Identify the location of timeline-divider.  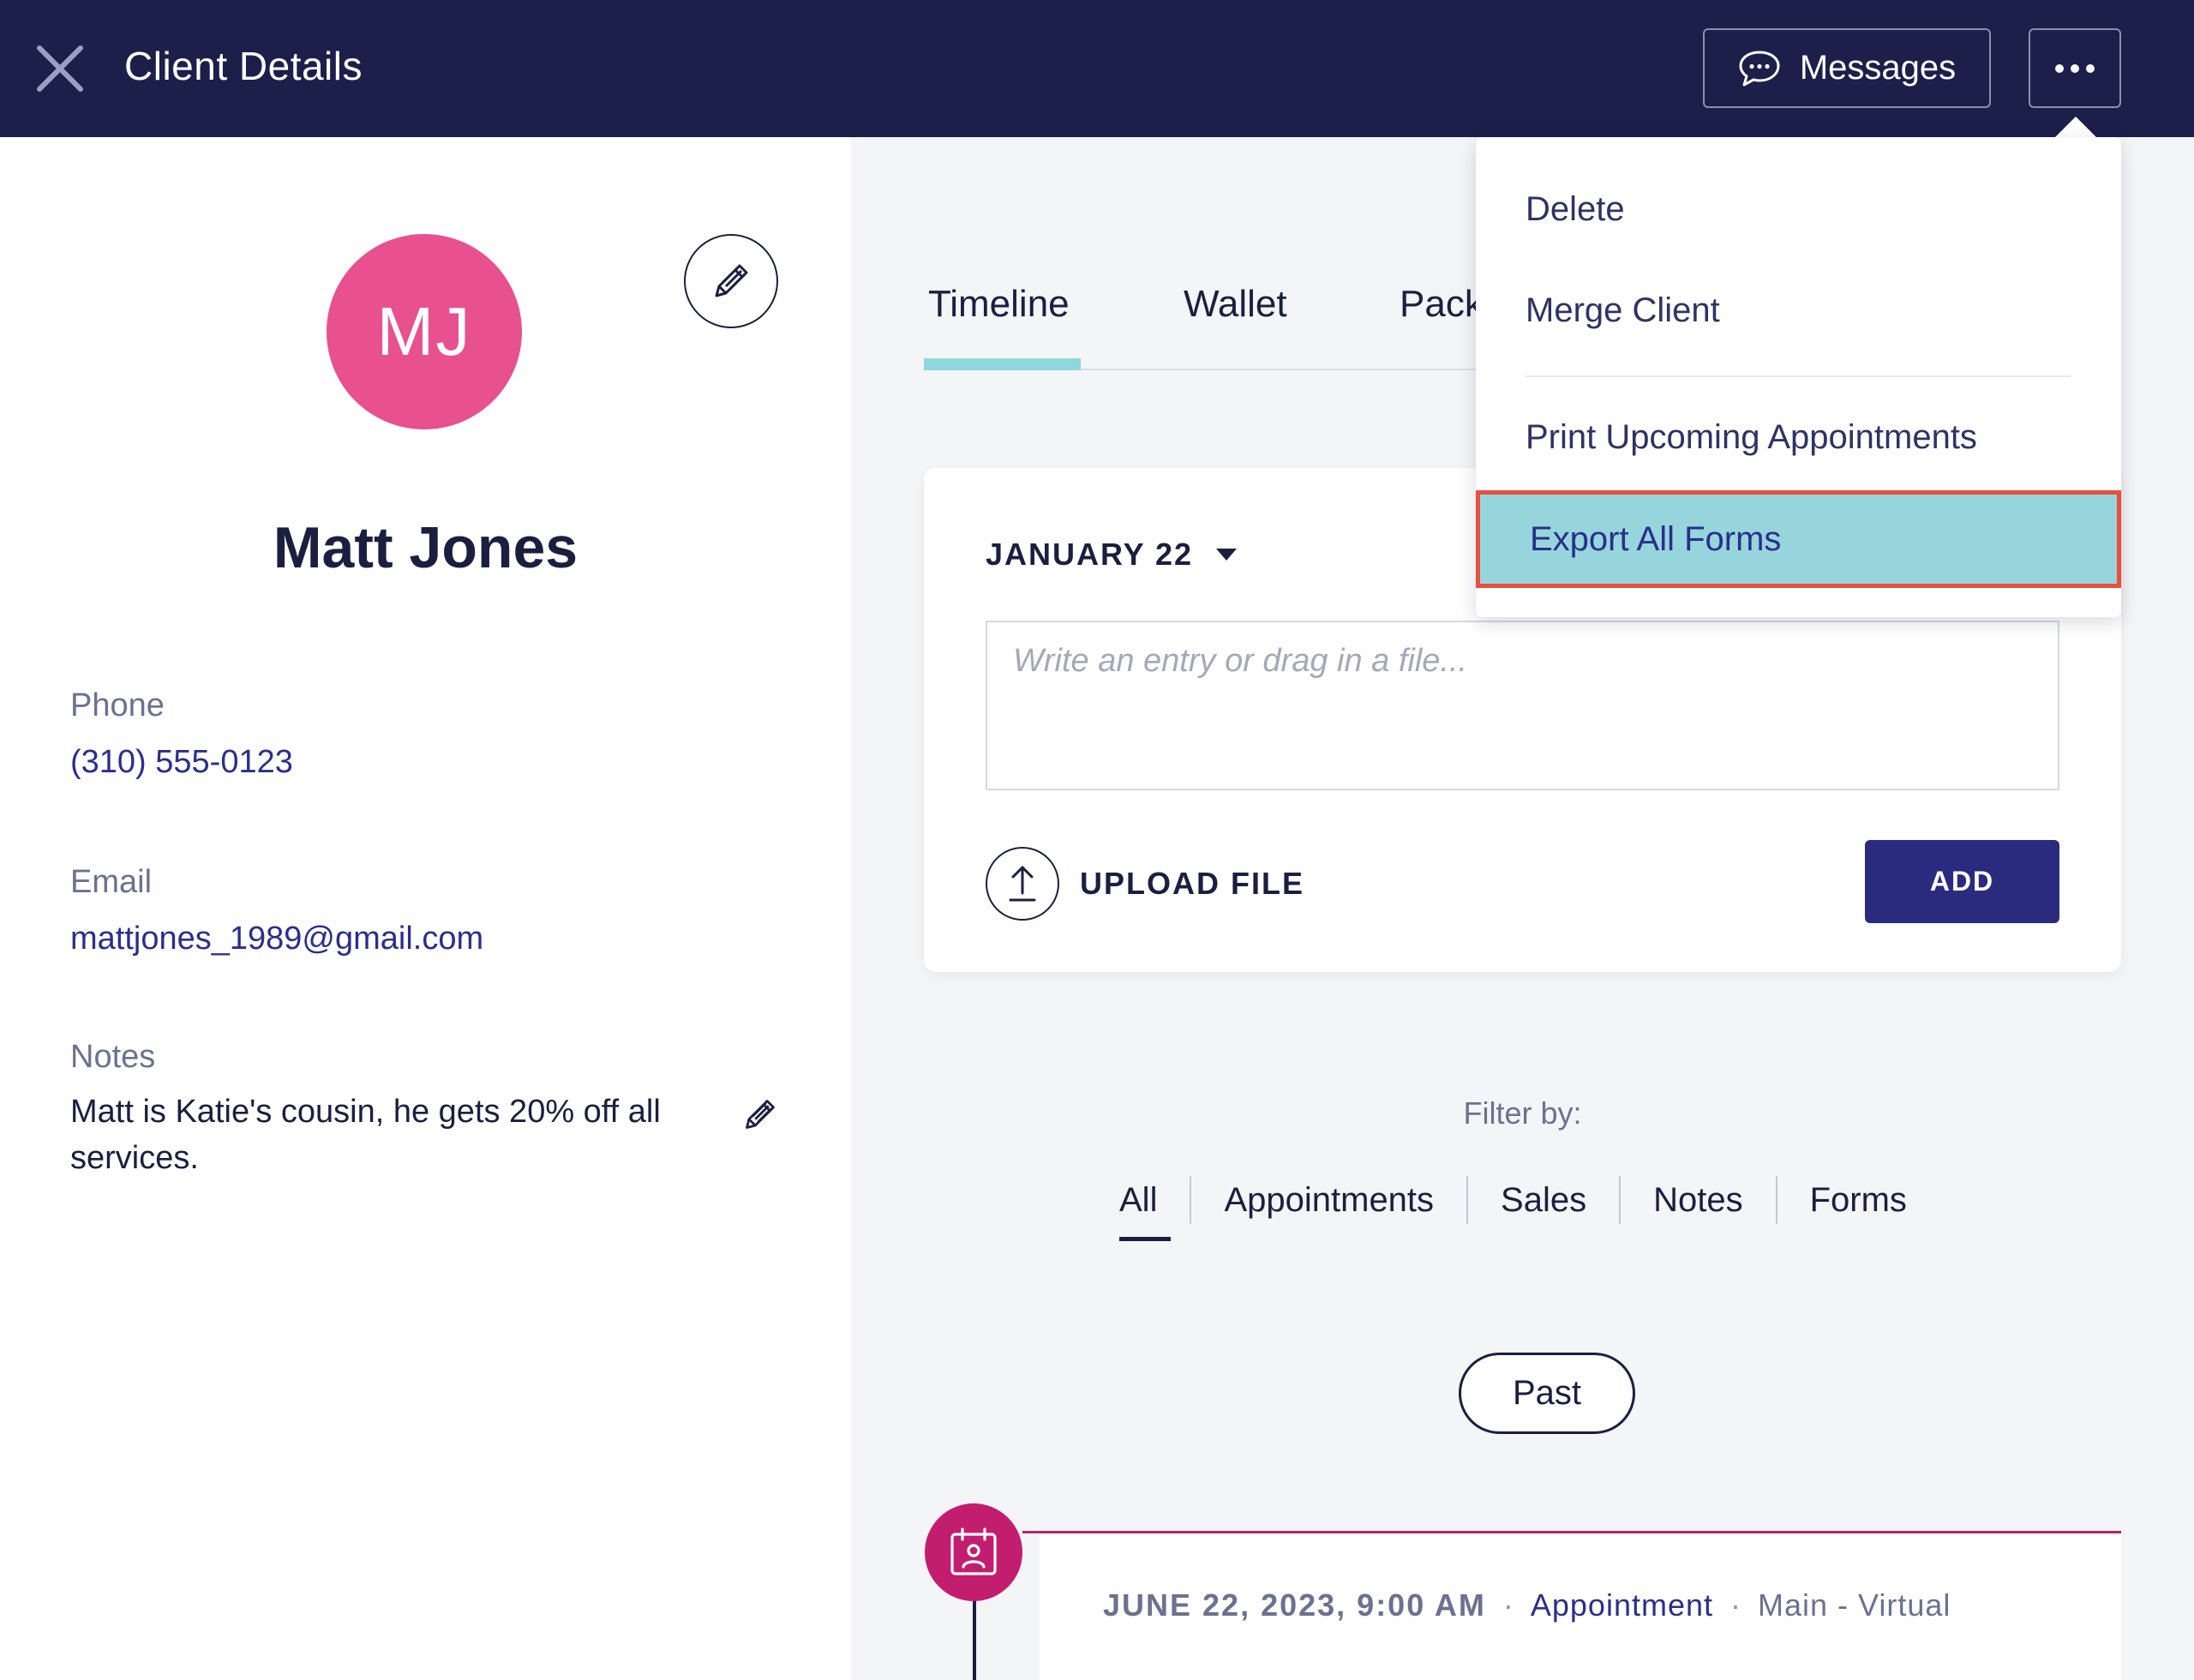
(1571, 1532).